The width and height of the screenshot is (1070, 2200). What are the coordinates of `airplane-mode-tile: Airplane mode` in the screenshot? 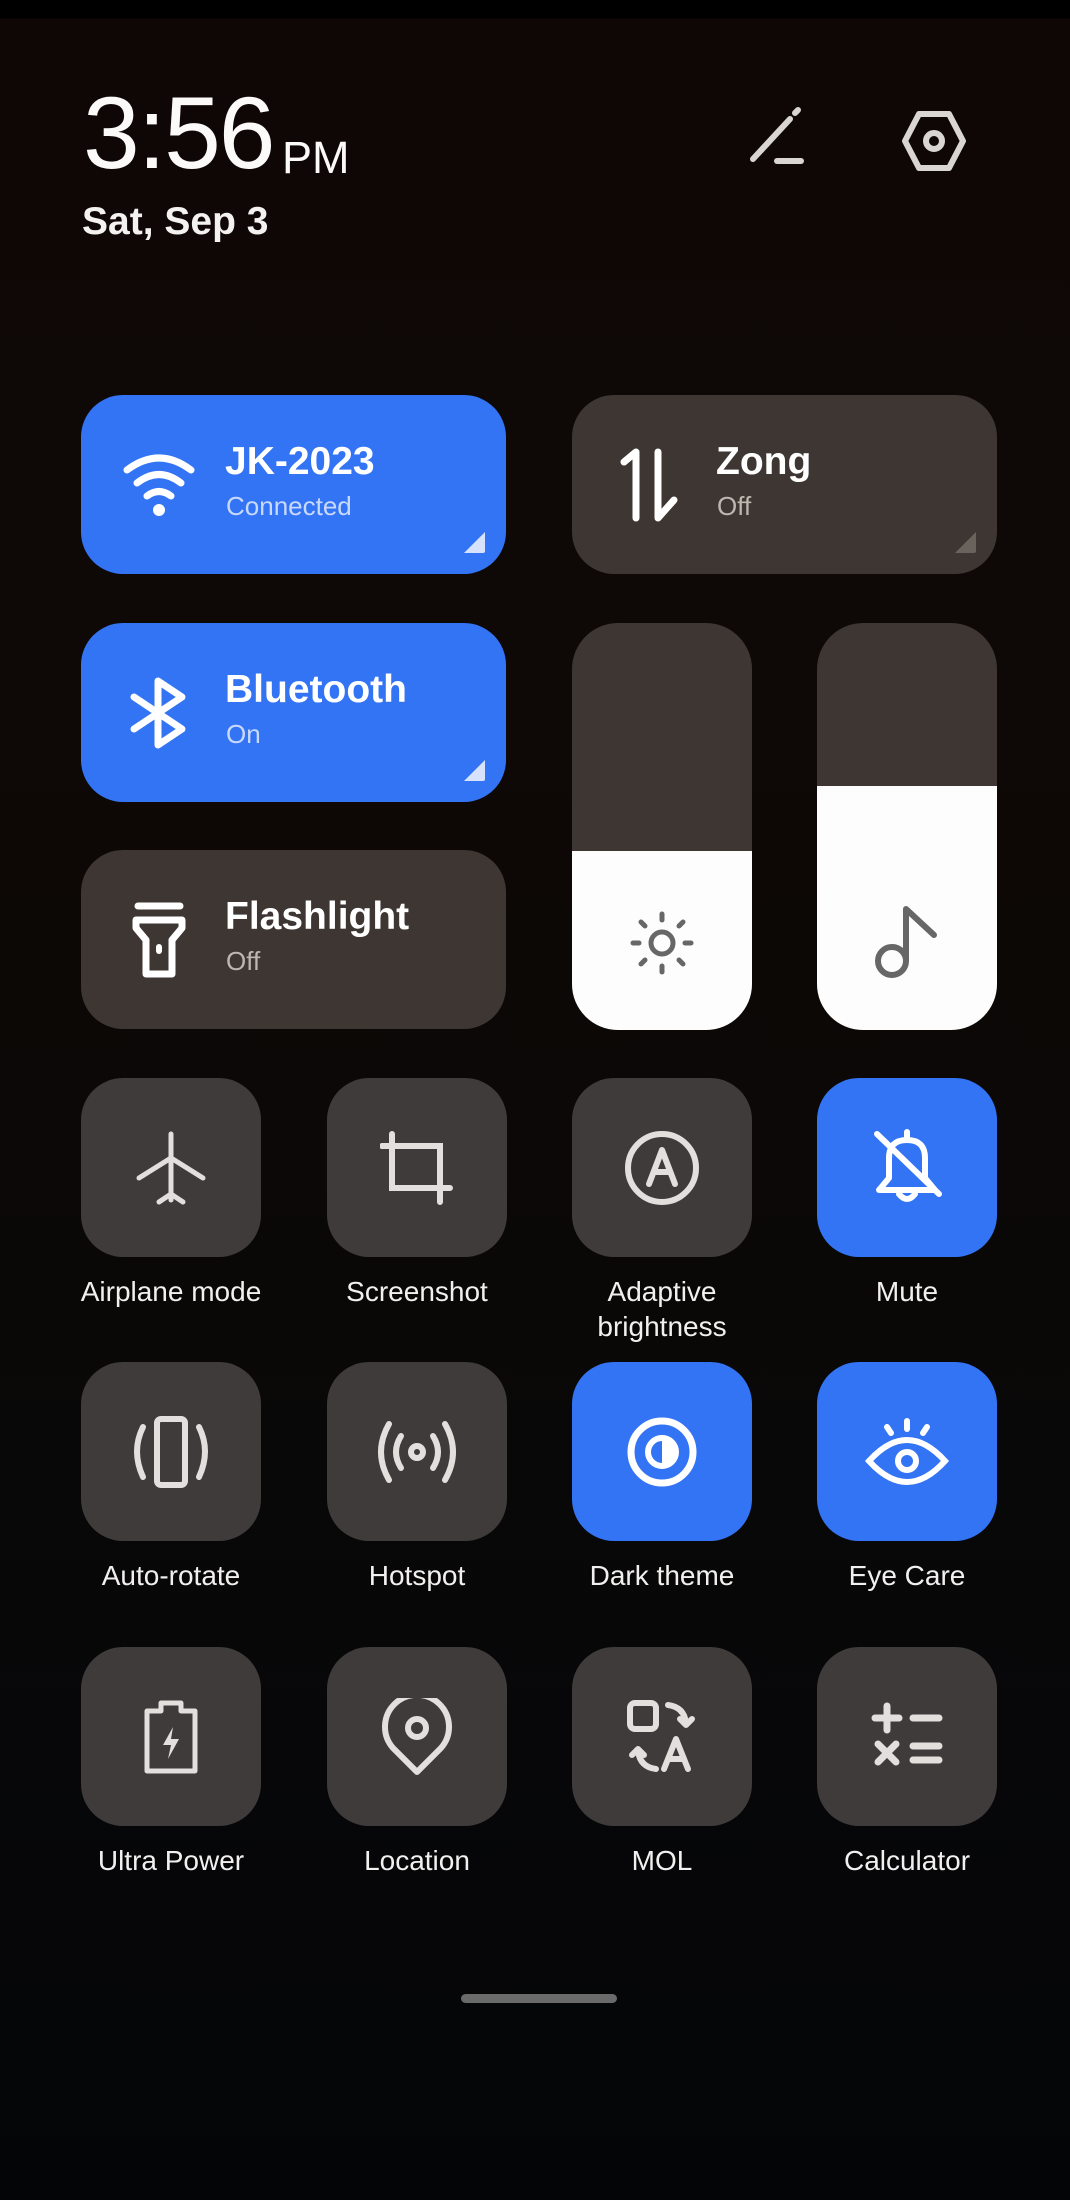 It's located at (171, 1192).